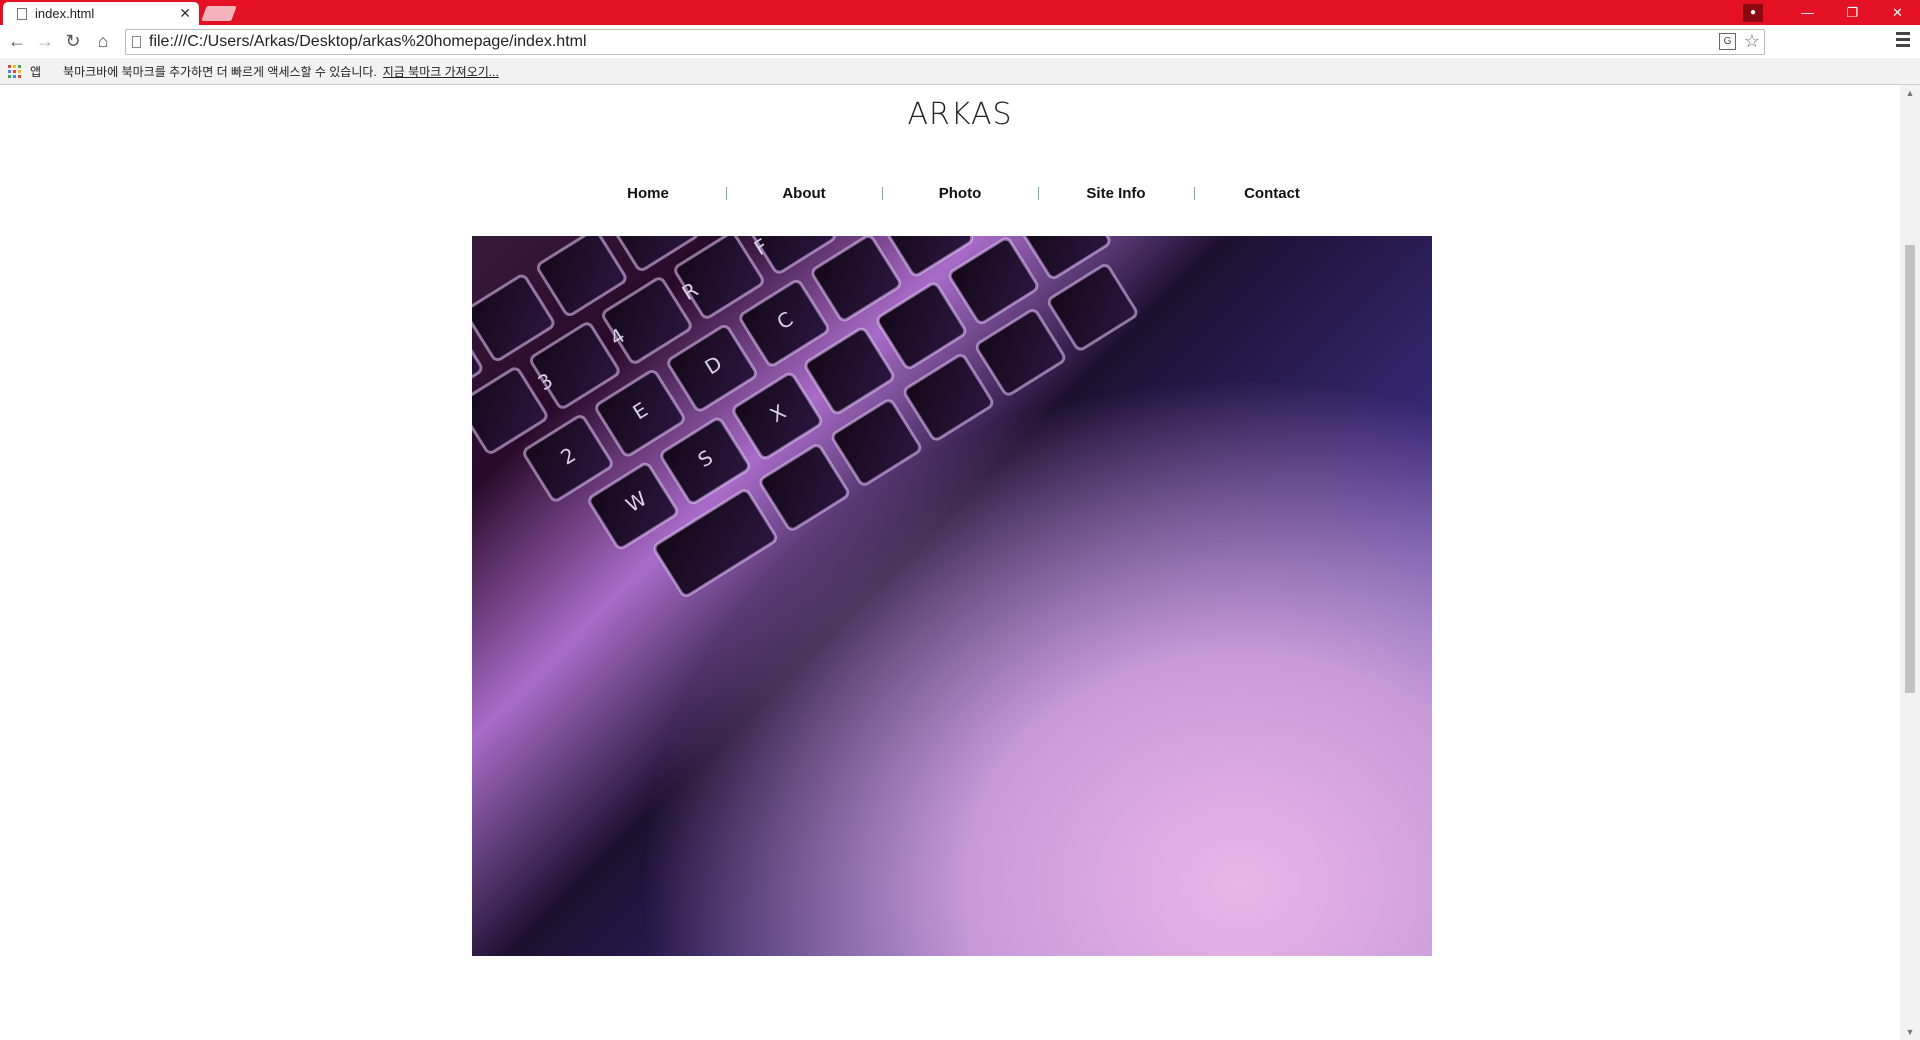 The width and height of the screenshot is (1920, 1040). I want to click on scroll-up-icon: ▲, so click(1910, 93).